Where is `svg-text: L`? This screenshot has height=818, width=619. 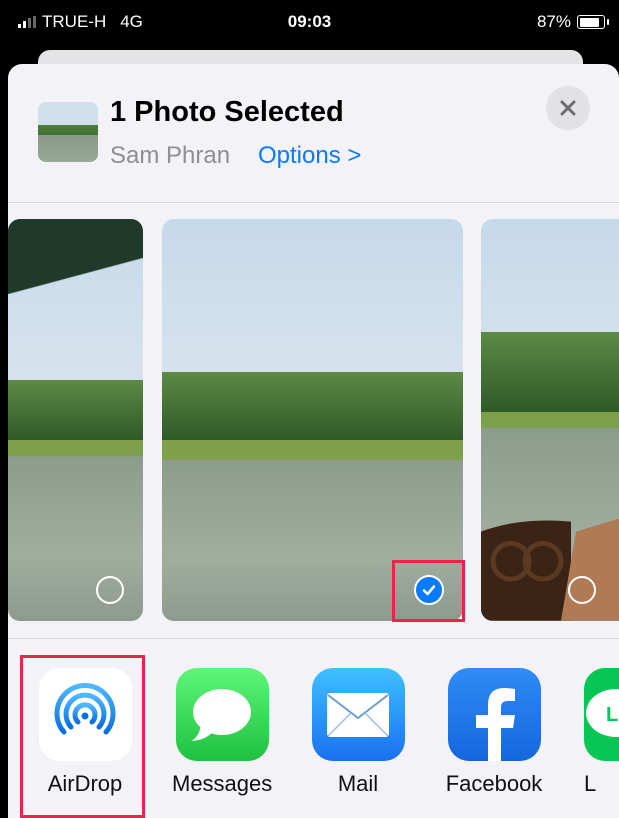
svg-text: L is located at coordinates (612, 715).